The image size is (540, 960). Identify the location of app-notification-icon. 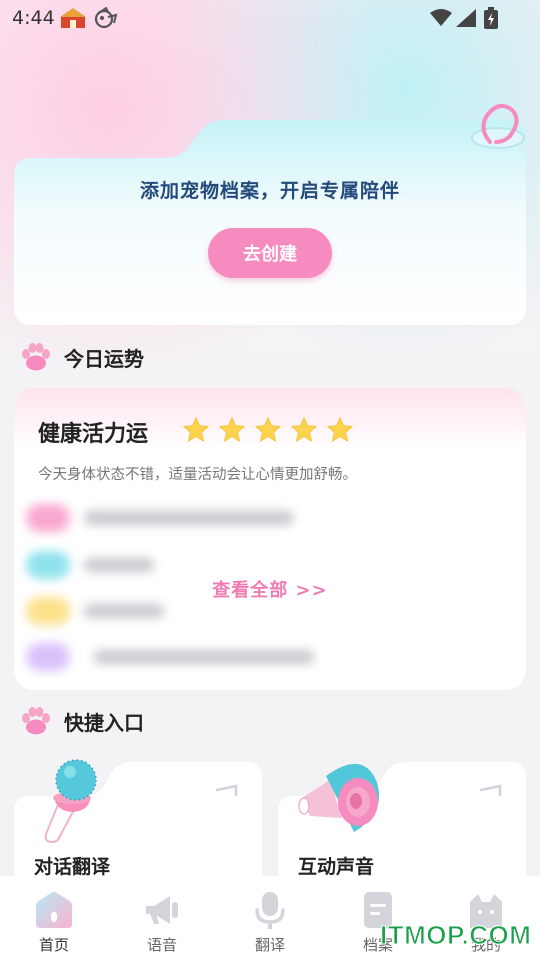
(73, 18).